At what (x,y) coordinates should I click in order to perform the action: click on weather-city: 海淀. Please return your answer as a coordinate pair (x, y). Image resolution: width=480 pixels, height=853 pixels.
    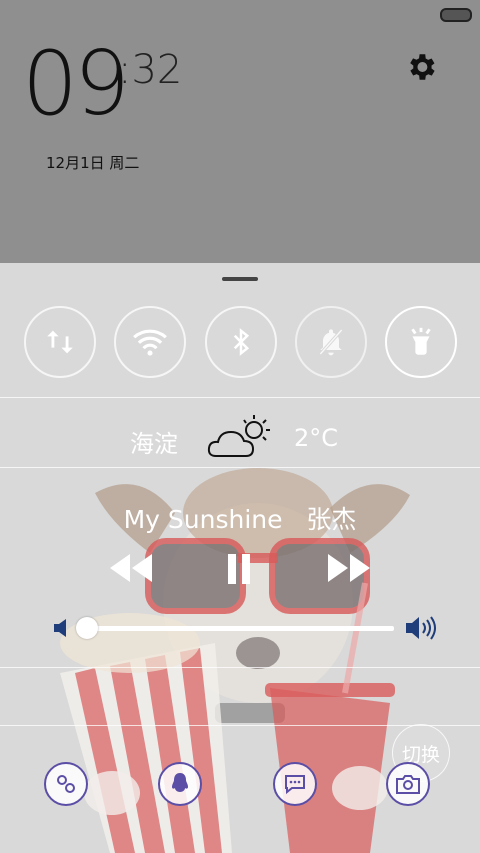
    Looking at the image, I should click on (154, 444).